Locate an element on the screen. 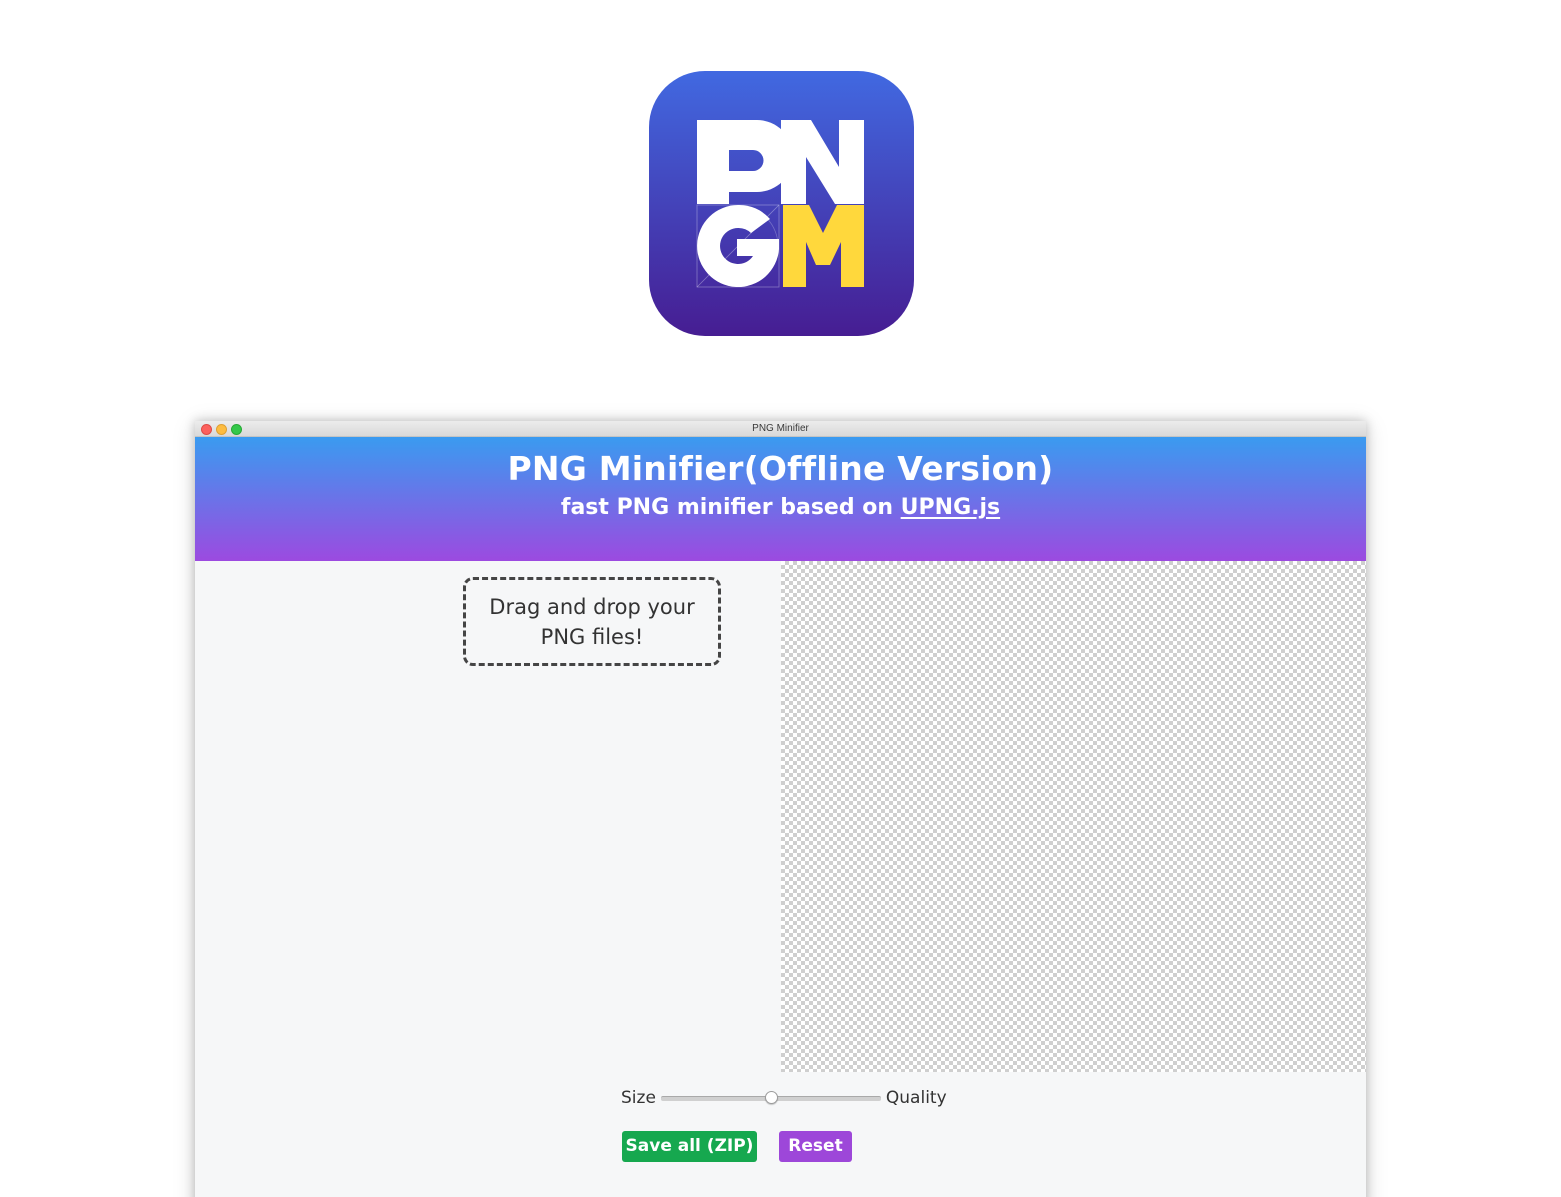 The height and width of the screenshot is (1197, 1561). window-titlebar: PNG Minifier is located at coordinates (780, 429).